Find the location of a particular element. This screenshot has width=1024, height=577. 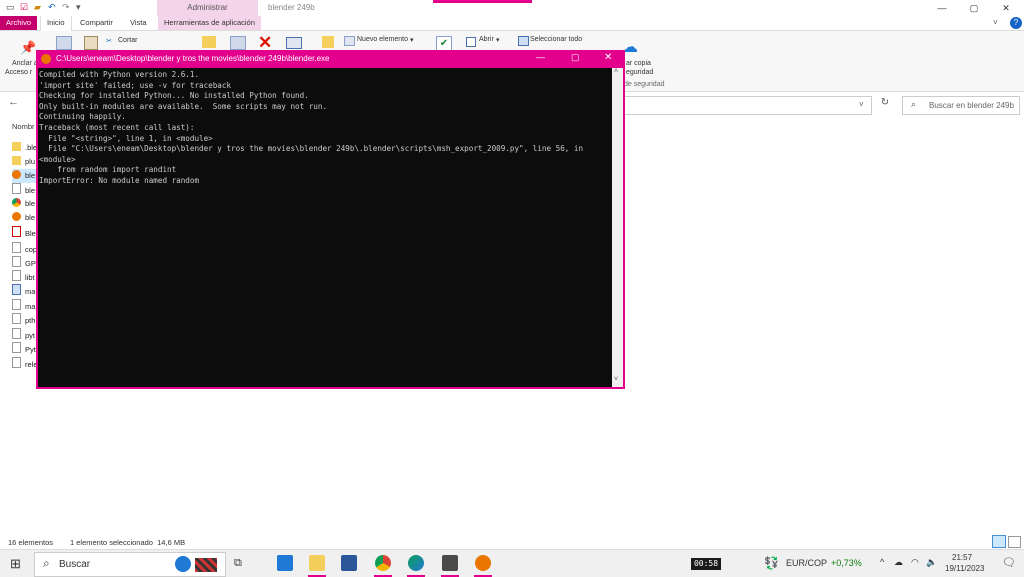

open-icon is located at coordinates (471, 42).